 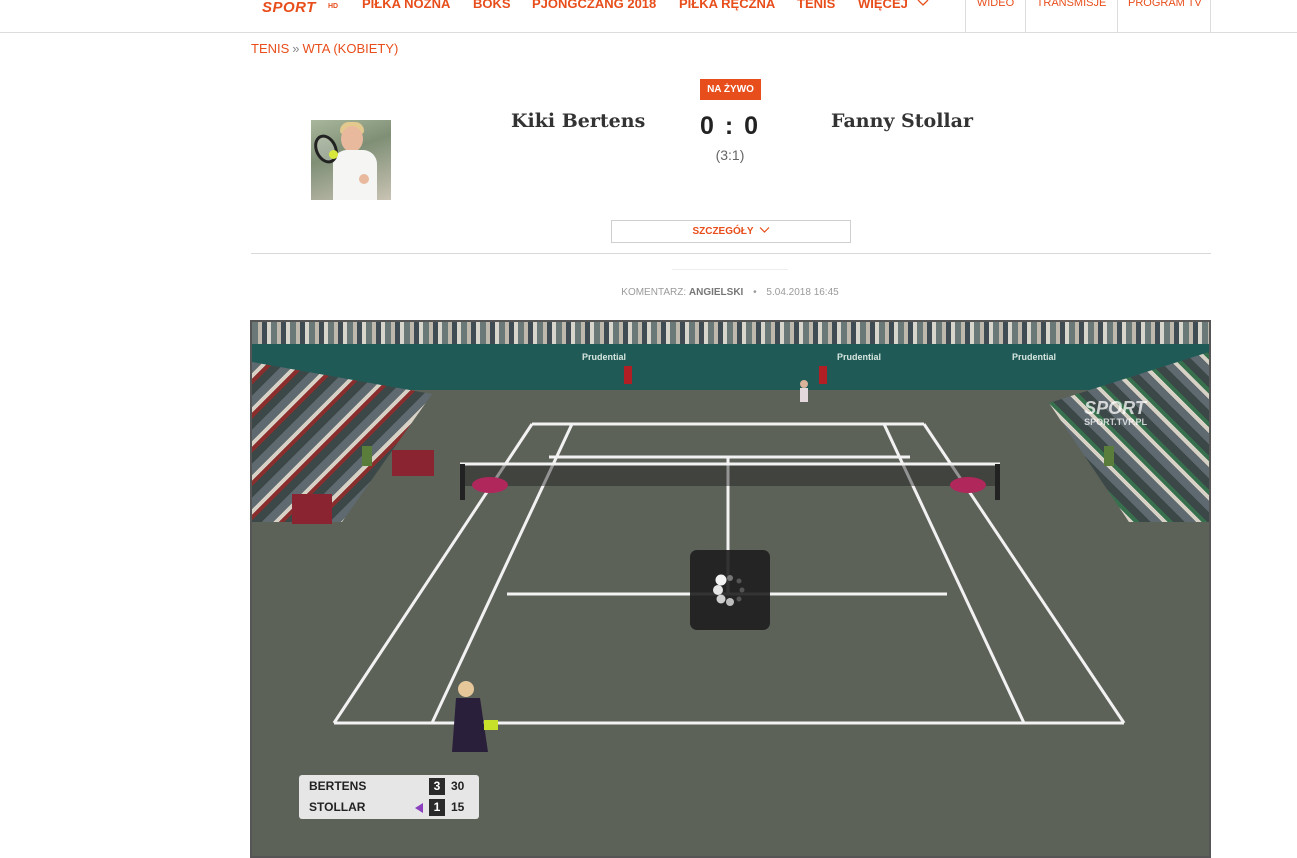 I want to click on logo-hd: HD, so click(x=333, y=6).